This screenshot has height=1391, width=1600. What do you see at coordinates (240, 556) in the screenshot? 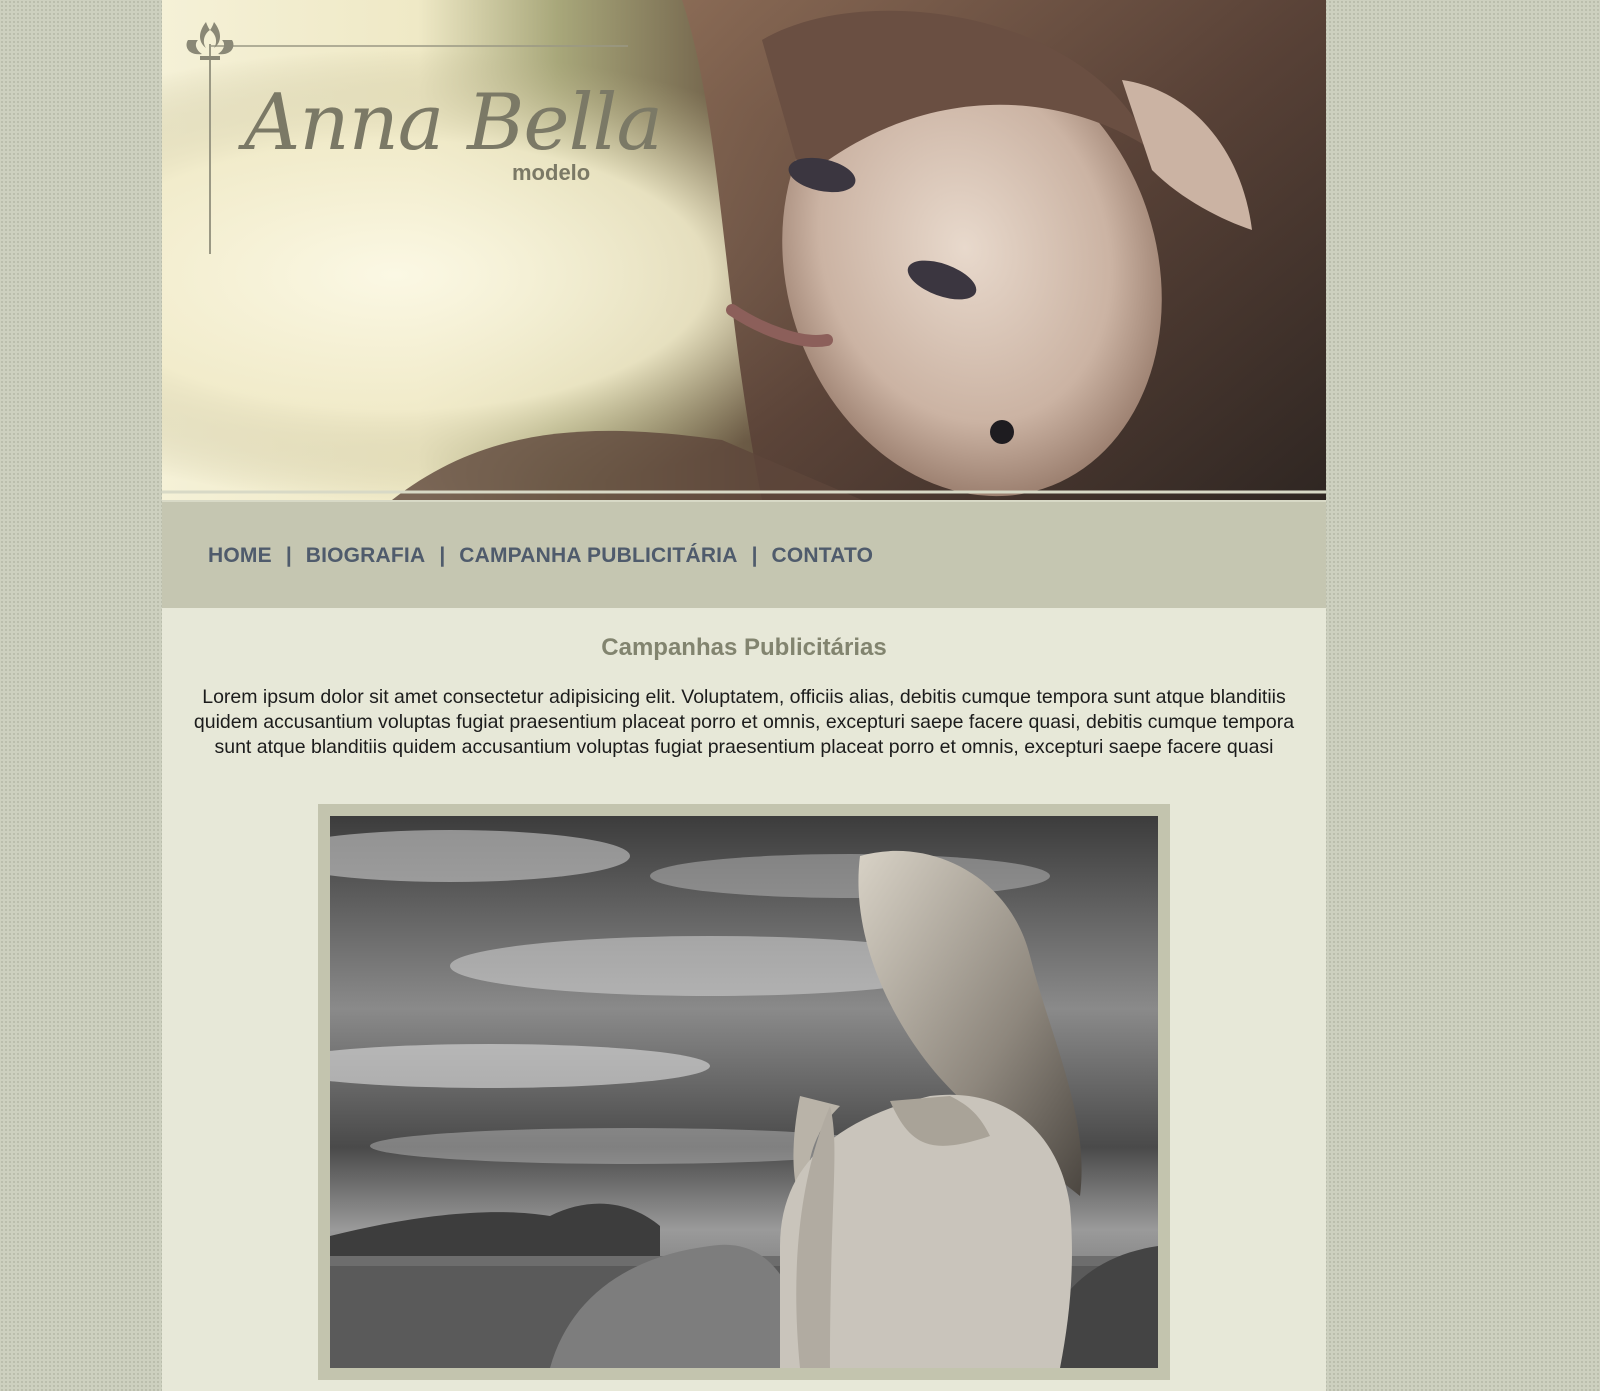
I see `nav-item-home: HOME` at bounding box center [240, 556].